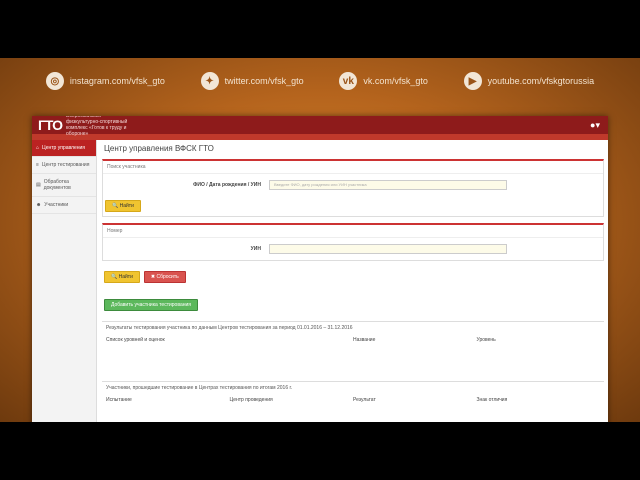 The height and width of the screenshot is (480, 640). What do you see at coordinates (151, 305) in the screenshot?
I see `add-participant-button: Добавить участника тестирования` at bounding box center [151, 305].